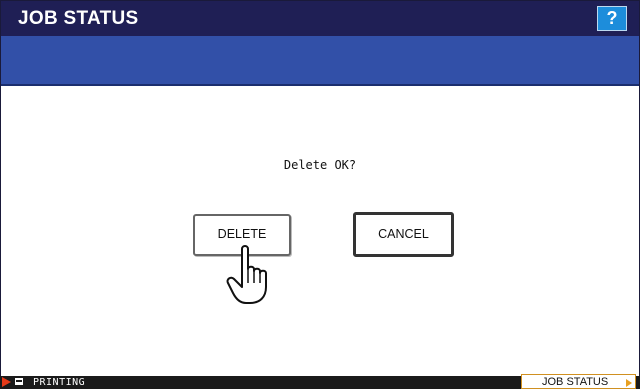 Image resolution: width=640 pixels, height=389 pixels. I want to click on hand-pointer-icon, so click(246, 274).